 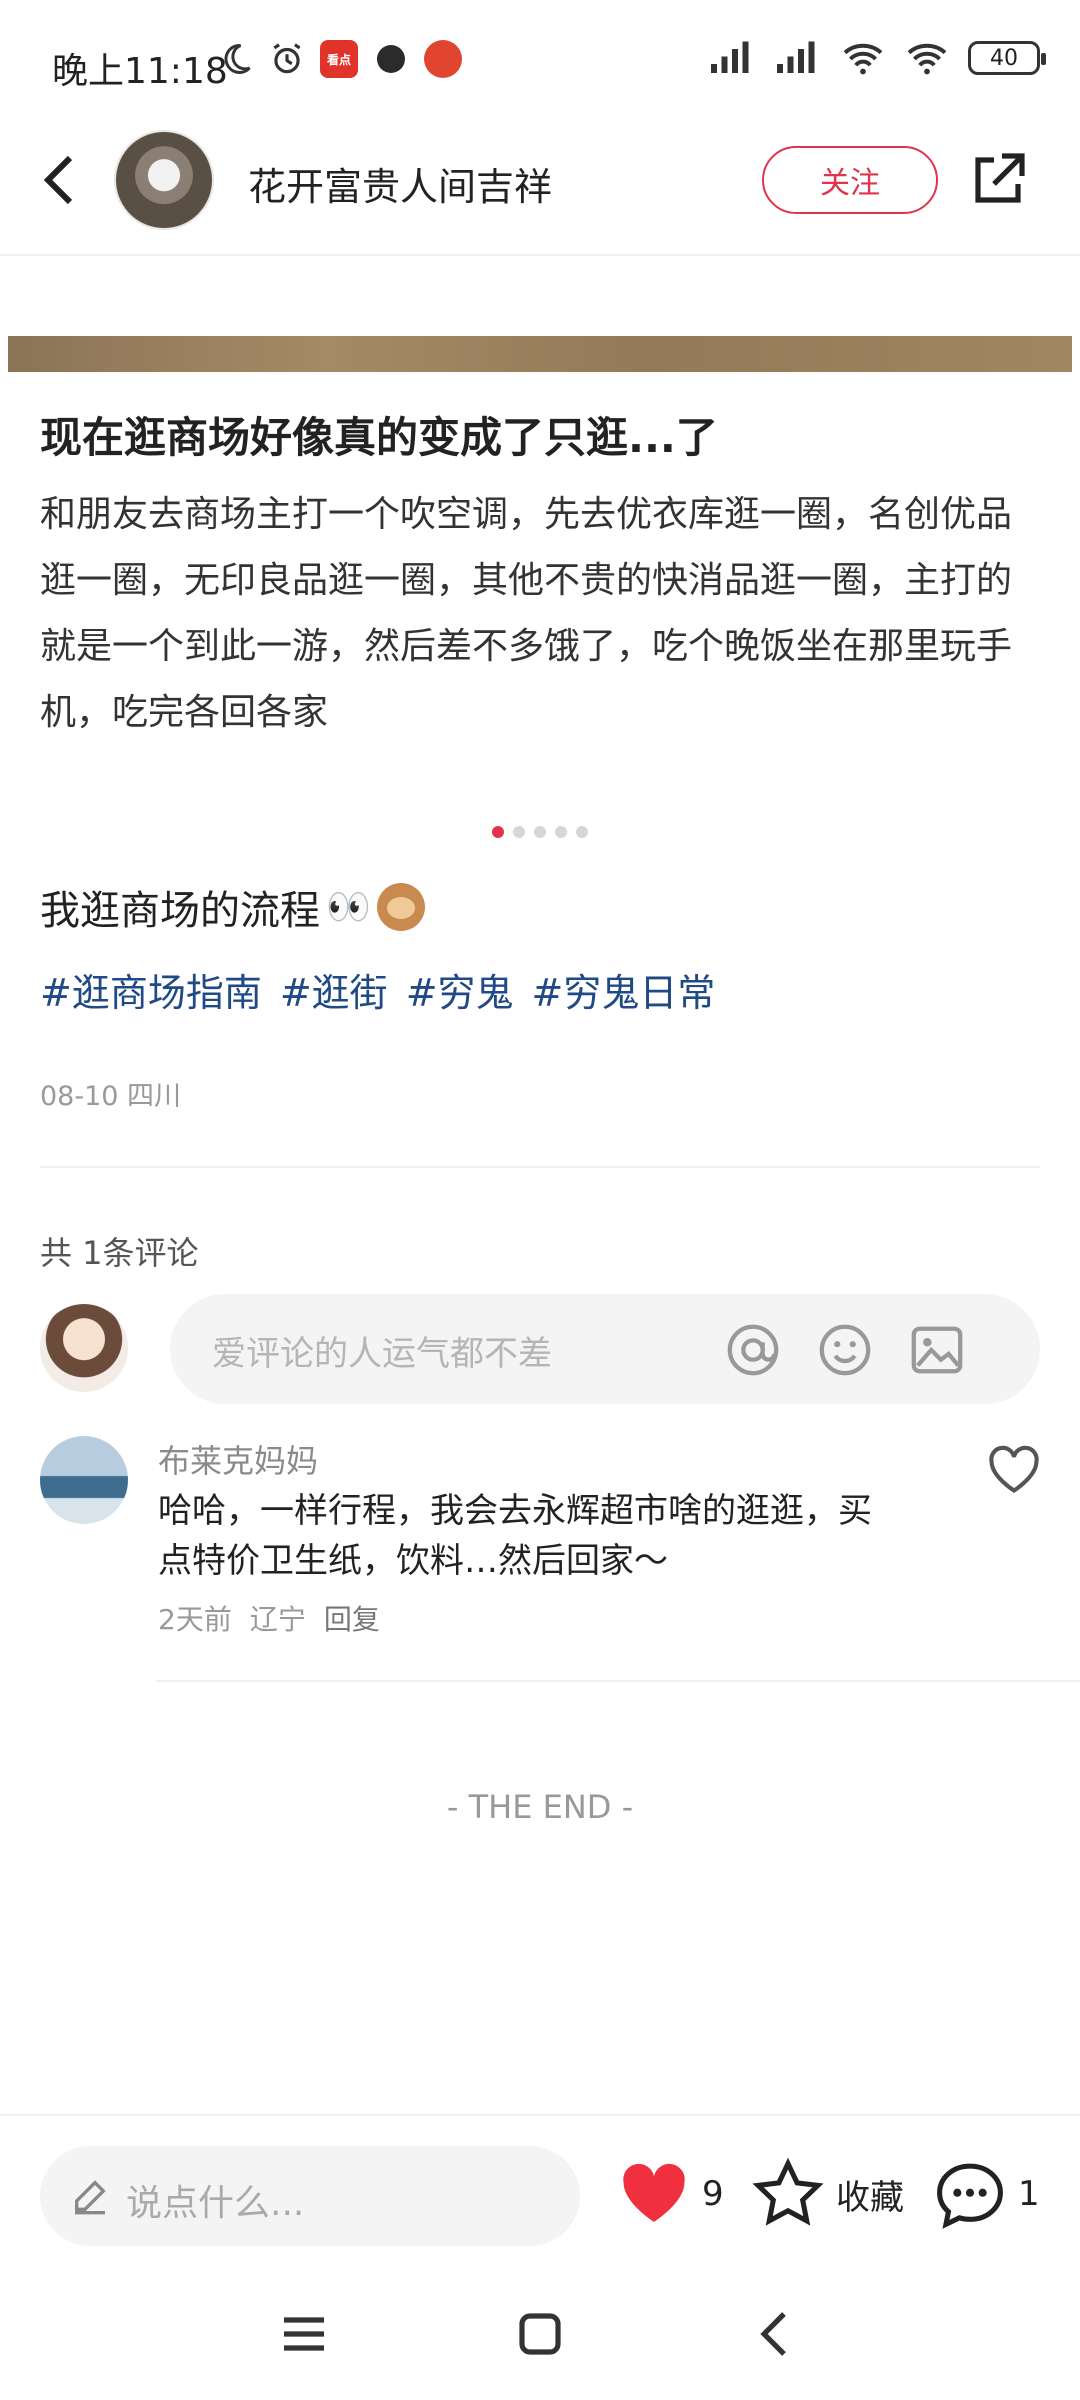 I want to click on follow-button: 关注, so click(x=850, y=180).